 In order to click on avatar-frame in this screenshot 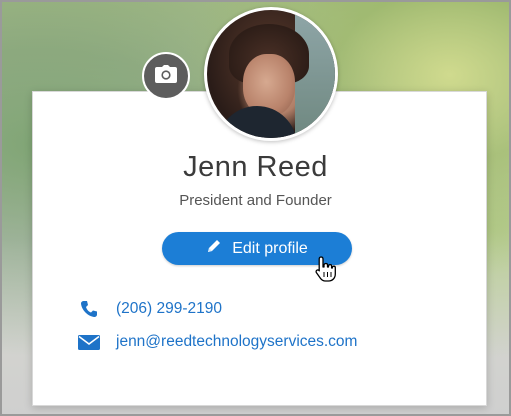, I will do `click(271, 74)`.